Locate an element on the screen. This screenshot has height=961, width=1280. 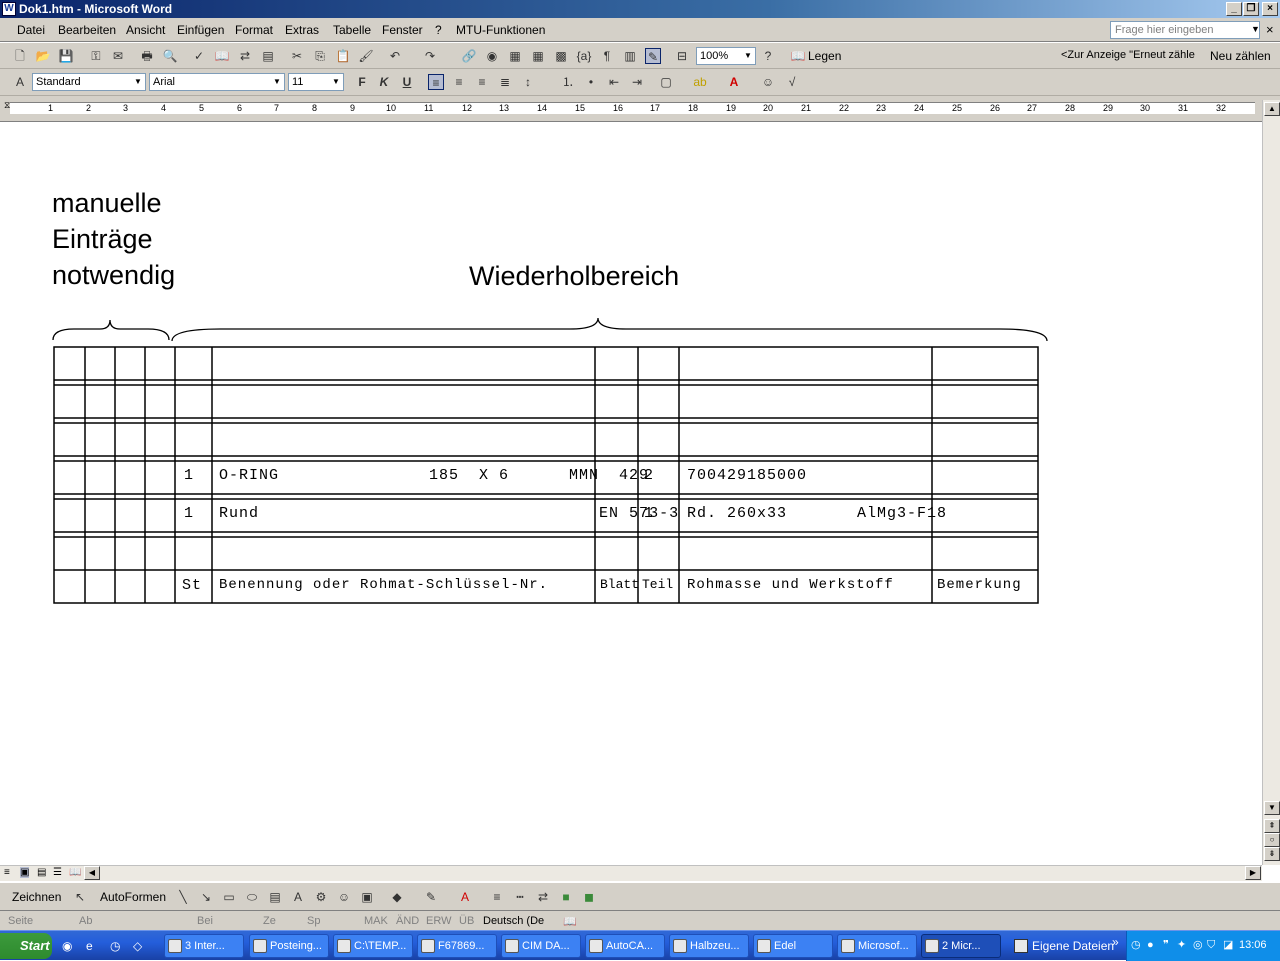
recount-button: Neu zählen is located at coordinates (1240, 56).